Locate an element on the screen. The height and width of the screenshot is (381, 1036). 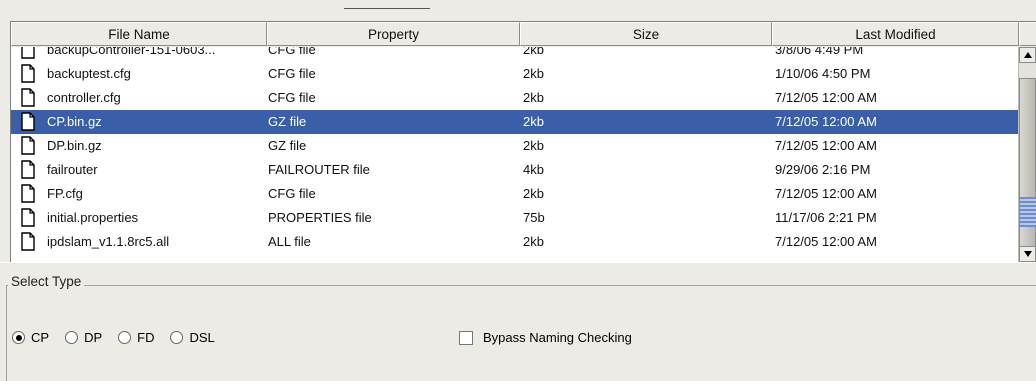
cell-name: ipdslam_v1.1.8rc5.all is located at coordinates (108, 241).